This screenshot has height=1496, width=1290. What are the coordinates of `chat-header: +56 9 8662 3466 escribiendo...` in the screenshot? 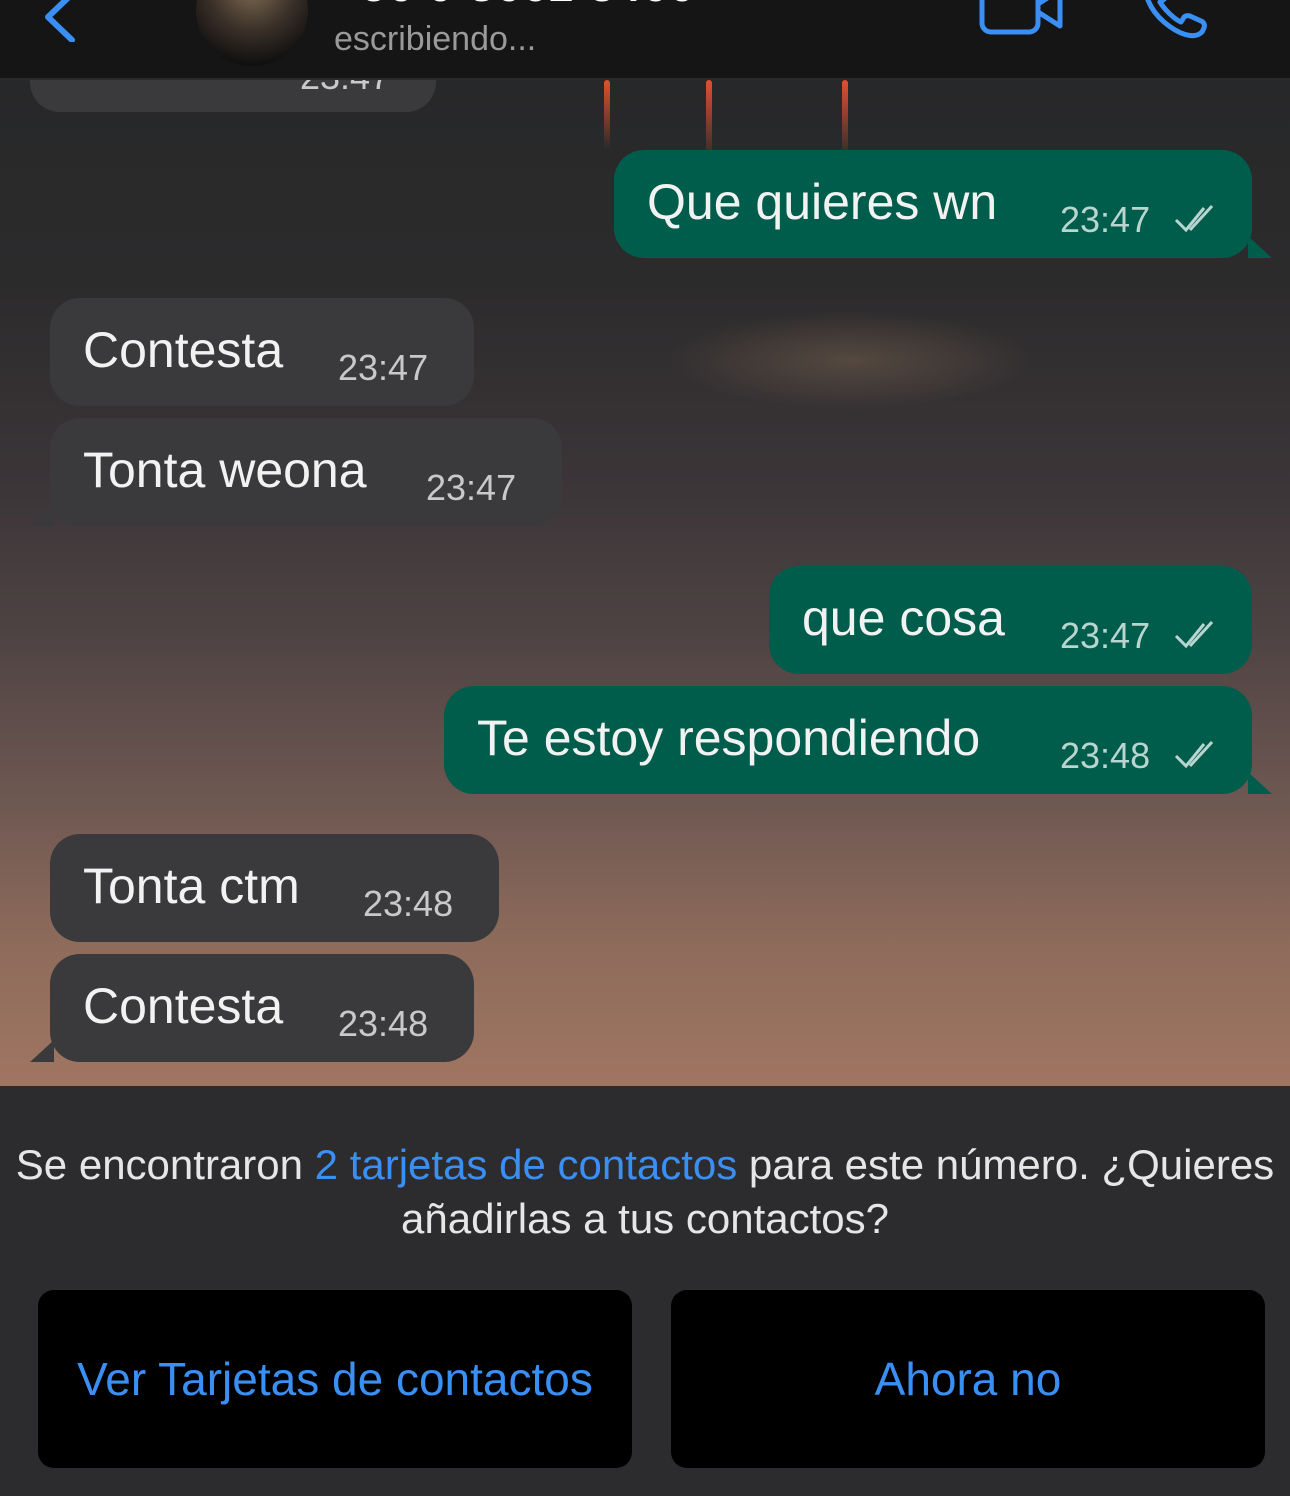 It's located at (645, 40).